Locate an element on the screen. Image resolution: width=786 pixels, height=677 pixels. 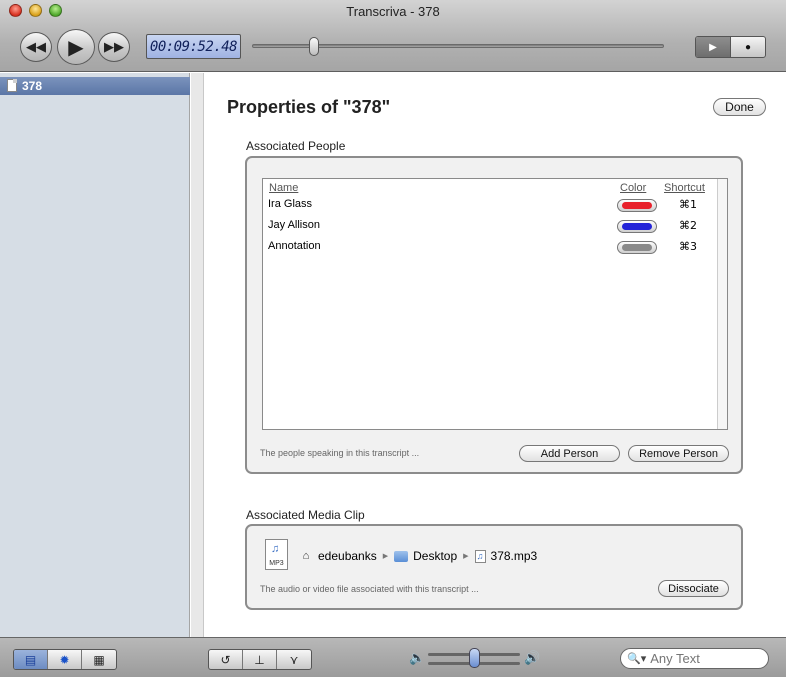
person-name: Ira Glass is located at coordinates (290, 204).